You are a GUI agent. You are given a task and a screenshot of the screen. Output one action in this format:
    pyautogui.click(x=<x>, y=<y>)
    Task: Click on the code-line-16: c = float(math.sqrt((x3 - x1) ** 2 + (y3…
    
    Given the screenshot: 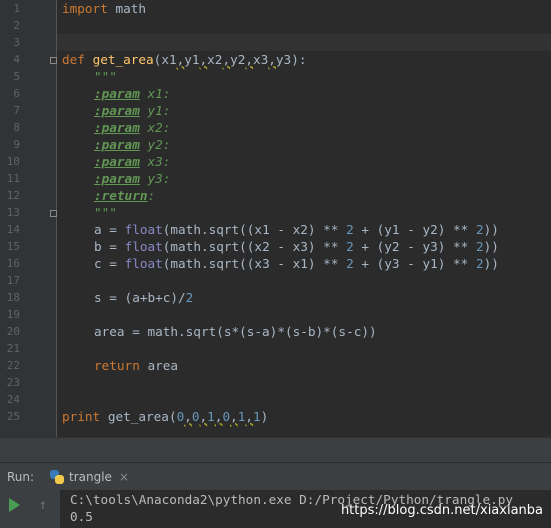 What is the action you would take?
    pyautogui.click(x=296, y=263)
    